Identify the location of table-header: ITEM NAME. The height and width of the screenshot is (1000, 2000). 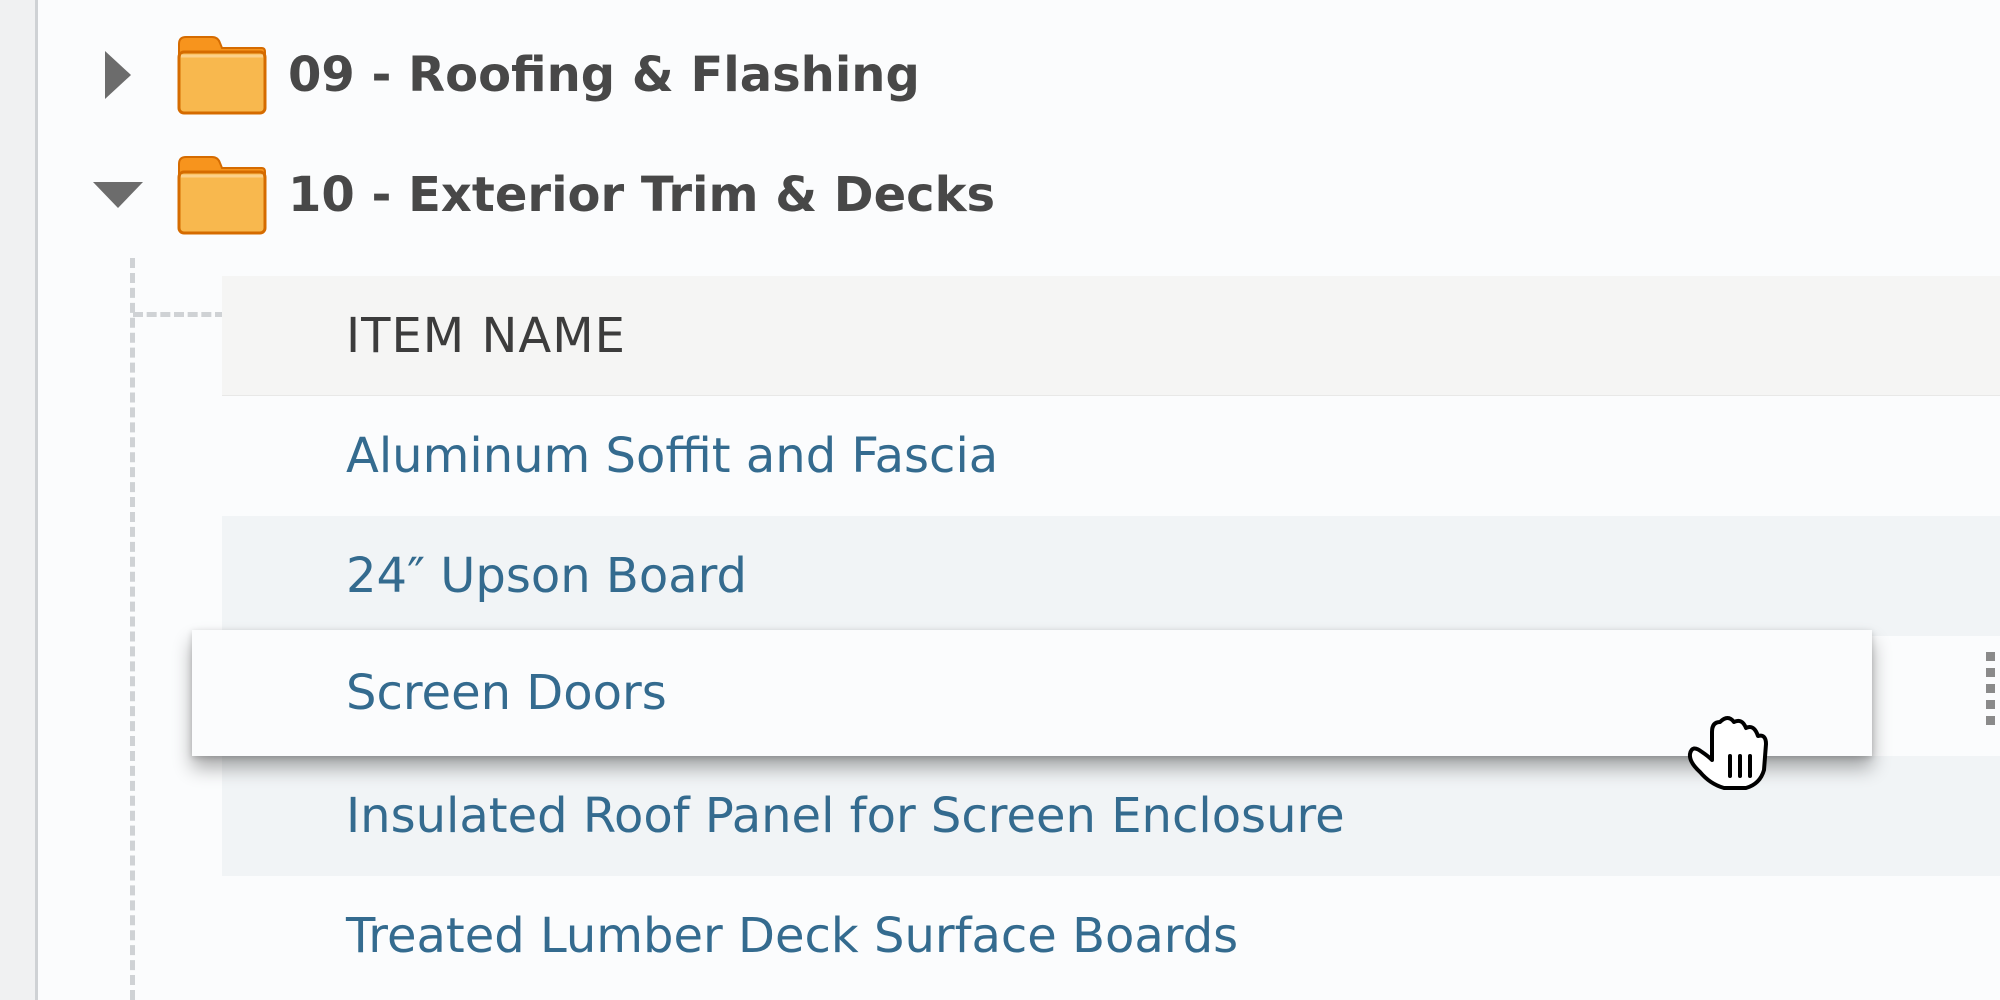
(1111, 336).